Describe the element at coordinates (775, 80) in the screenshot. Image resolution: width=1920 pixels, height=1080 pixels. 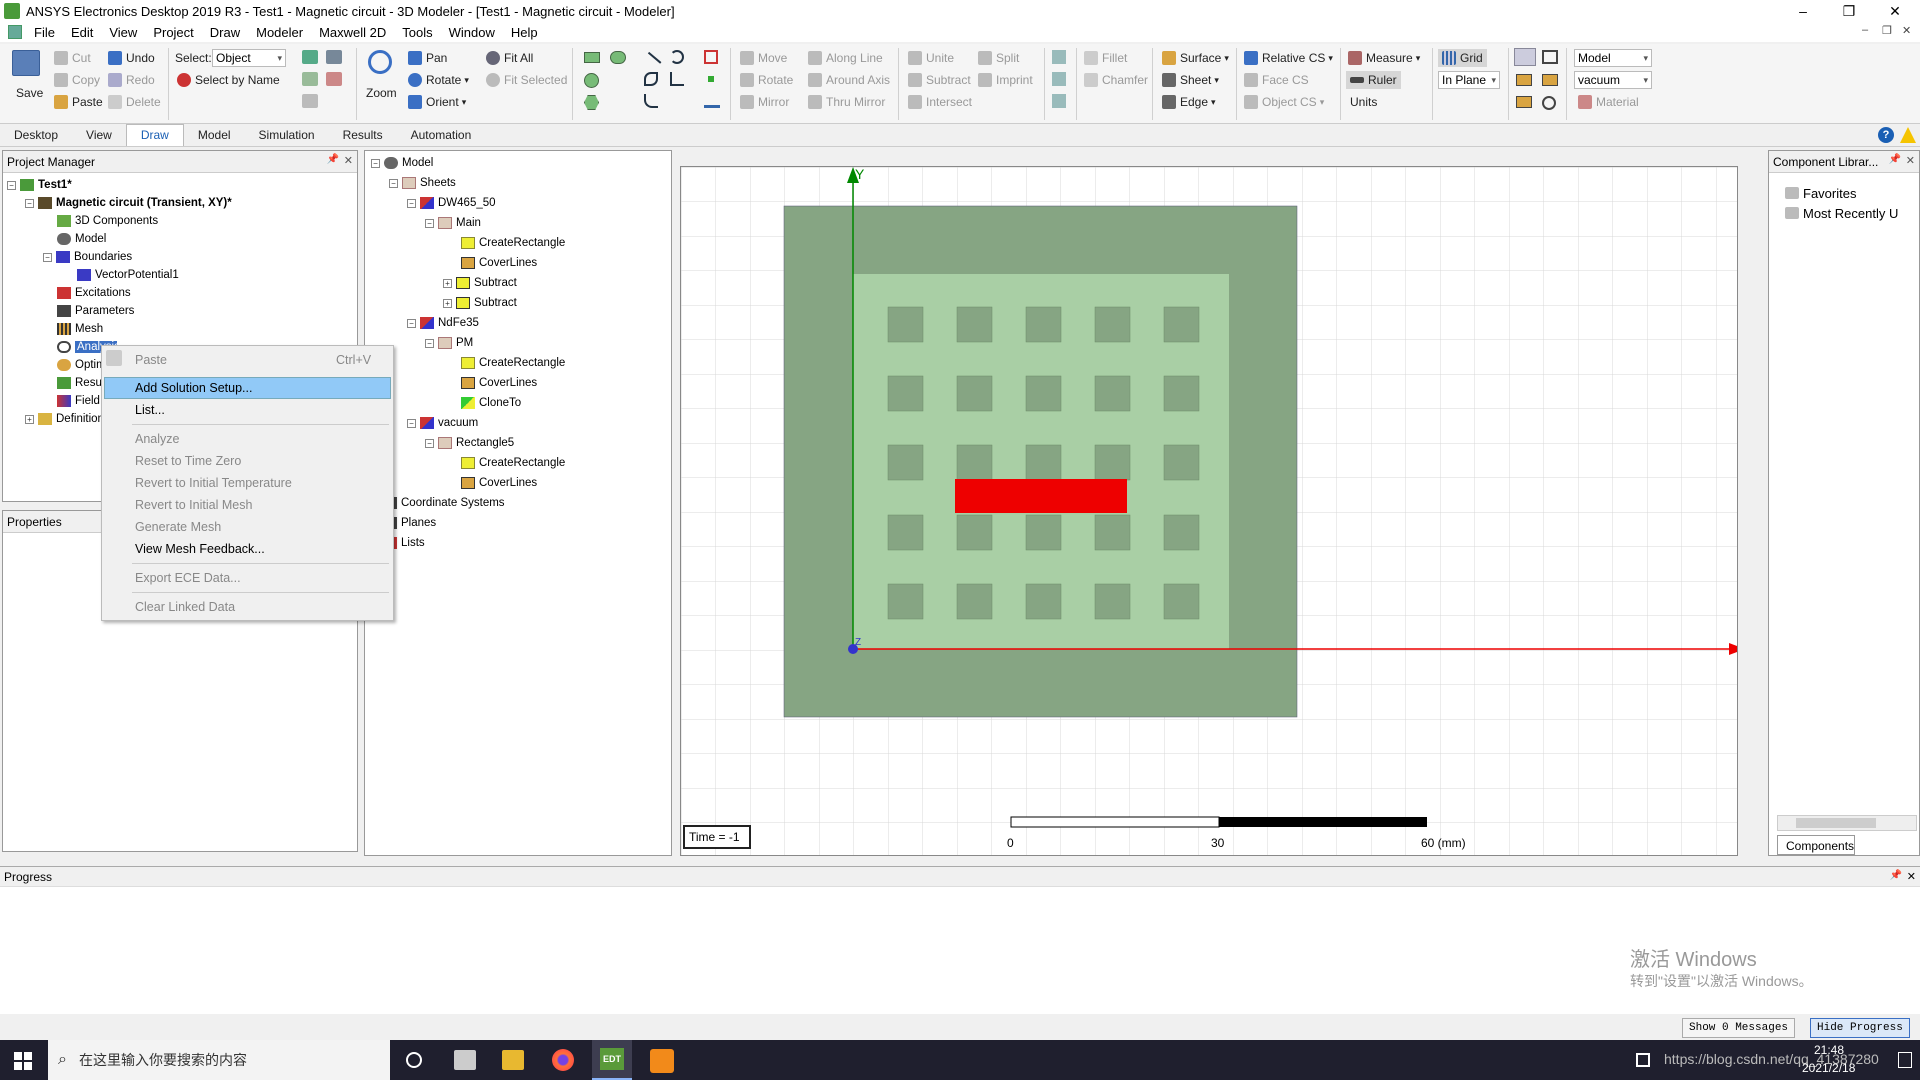
I see `rotate-object-button: Rotate` at that location.